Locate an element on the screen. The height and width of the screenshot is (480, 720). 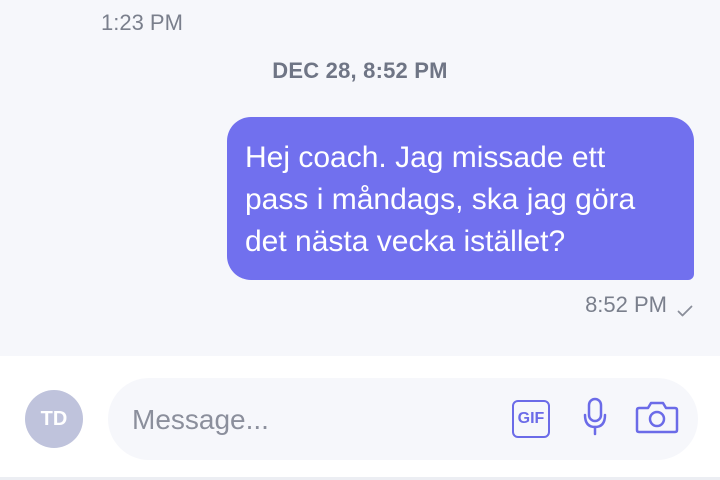
check-icon is located at coordinates (685, 307).